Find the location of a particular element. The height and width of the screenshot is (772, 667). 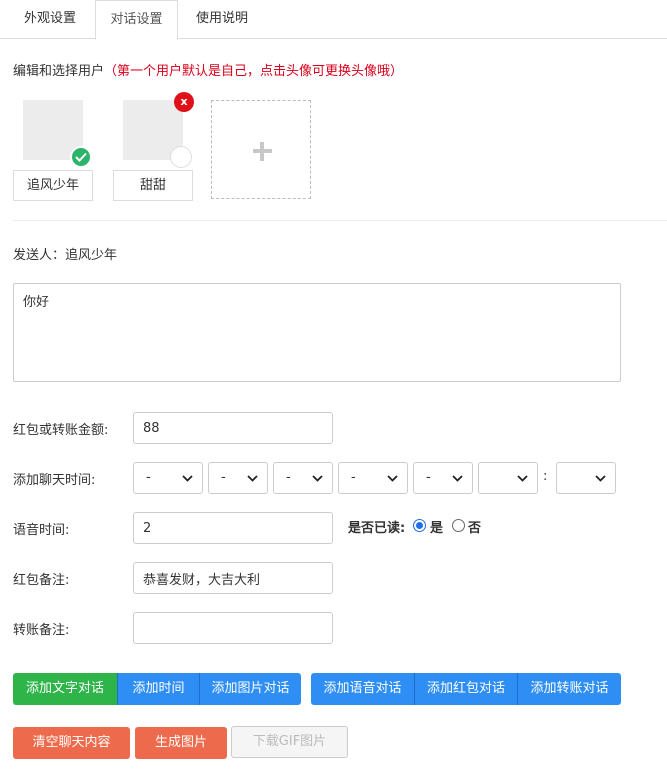

users-hint-text: （第一个用户默认是自己，点击头像可更换头像哦） is located at coordinates (254, 71).